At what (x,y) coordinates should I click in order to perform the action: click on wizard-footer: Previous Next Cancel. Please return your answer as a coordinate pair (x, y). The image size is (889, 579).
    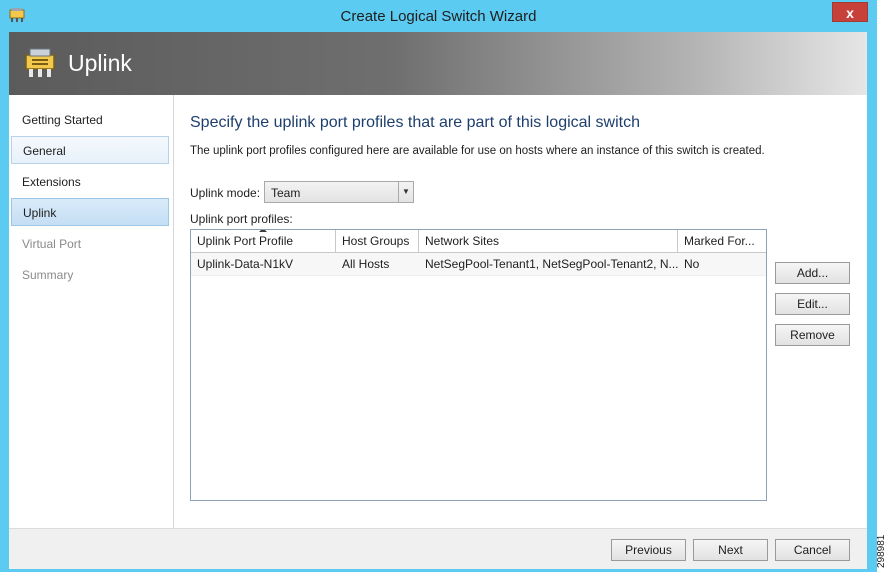
    Looking at the image, I should click on (438, 548).